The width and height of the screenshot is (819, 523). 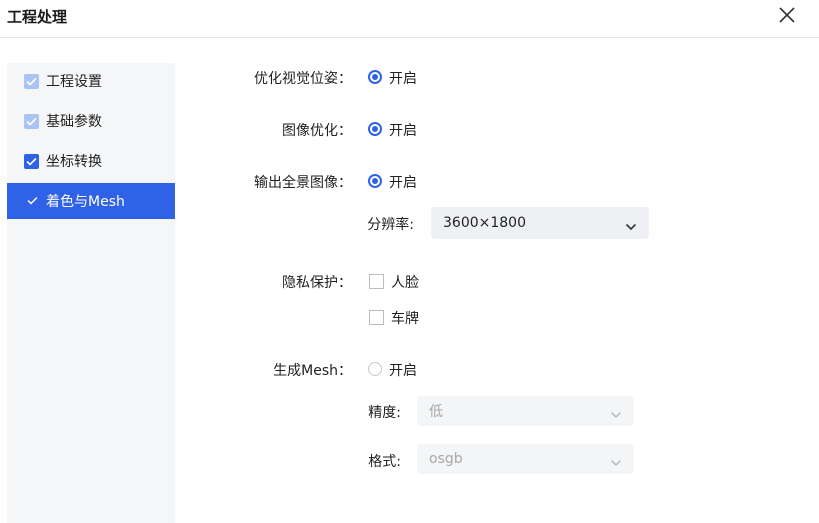 What do you see at coordinates (403, 183) in the screenshot?
I see `panorama-option: 开启` at bounding box center [403, 183].